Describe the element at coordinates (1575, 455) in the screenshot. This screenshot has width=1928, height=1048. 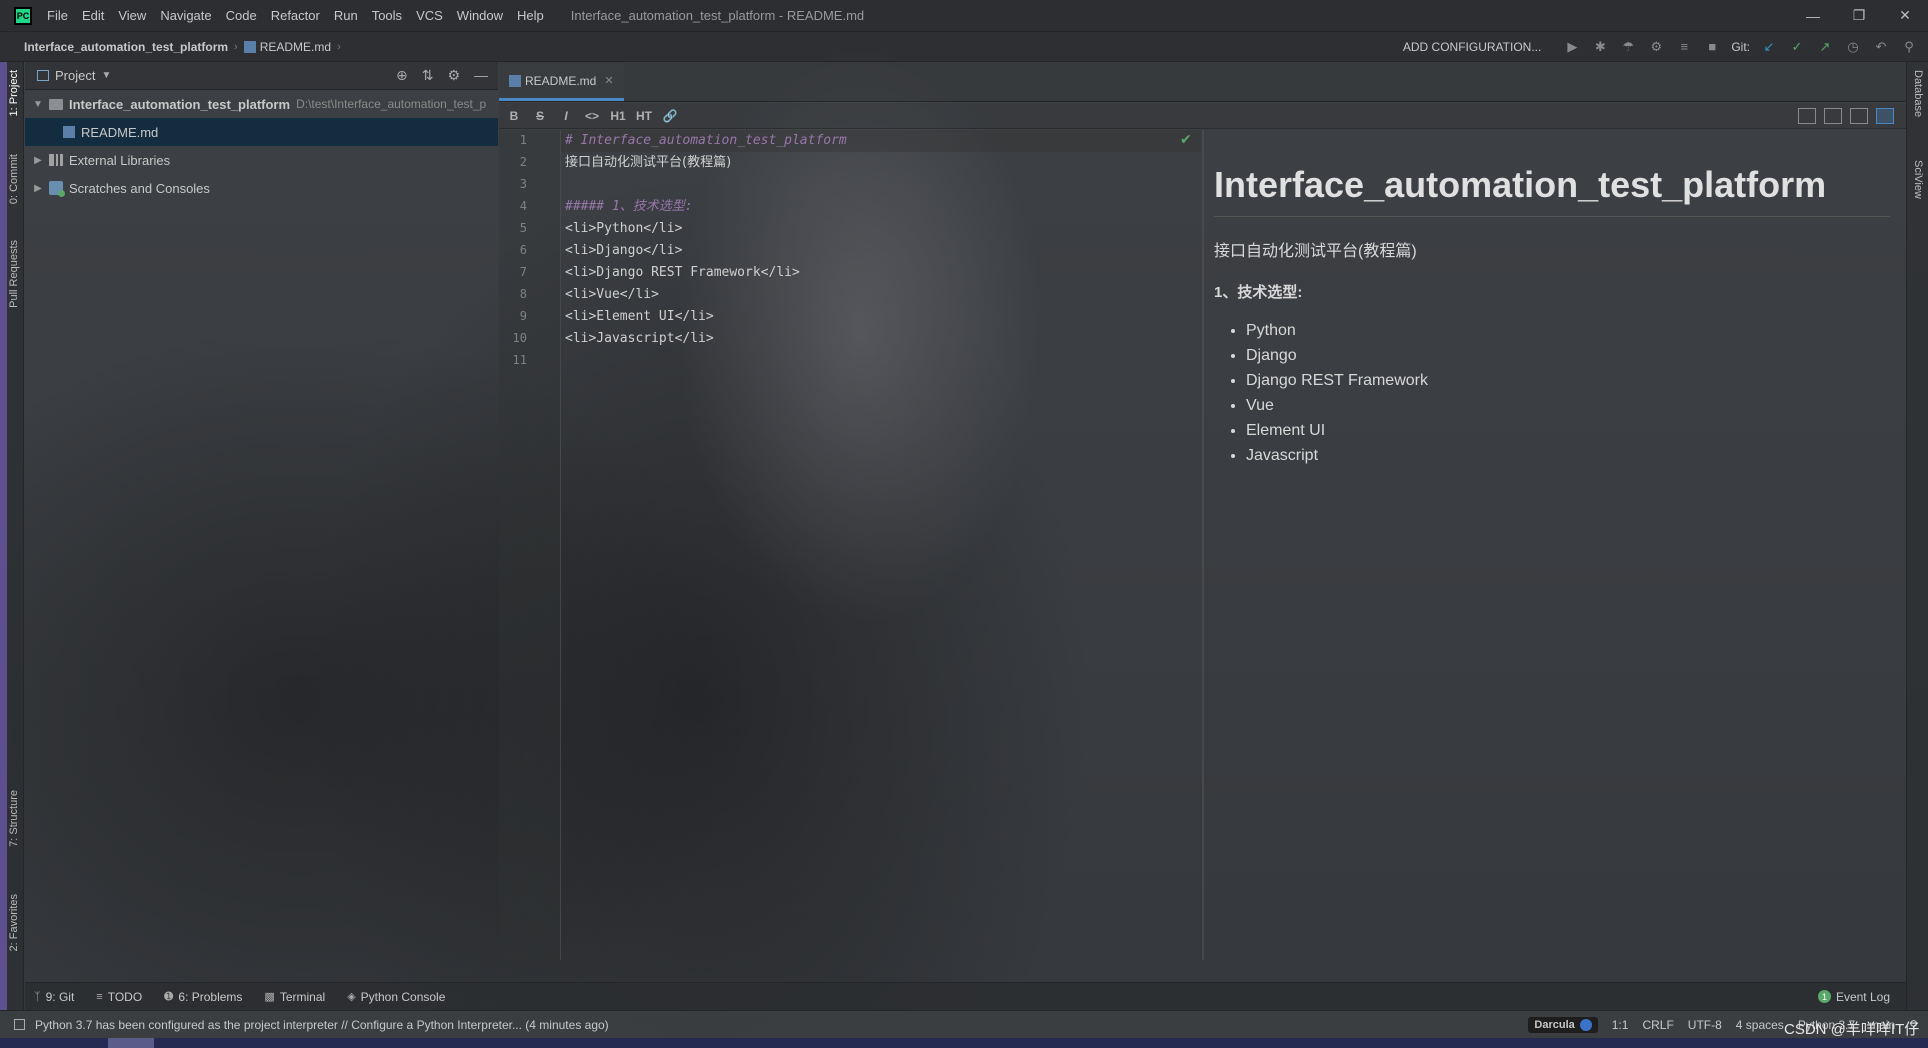
I see `list-item: Javascript` at that location.